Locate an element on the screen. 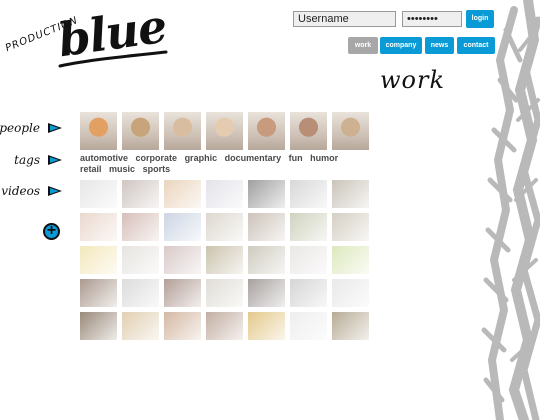 Image resolution: width=540 pixels, height=420 pixels. sidebar-item-label: videos is located at coordinates (20, 191).